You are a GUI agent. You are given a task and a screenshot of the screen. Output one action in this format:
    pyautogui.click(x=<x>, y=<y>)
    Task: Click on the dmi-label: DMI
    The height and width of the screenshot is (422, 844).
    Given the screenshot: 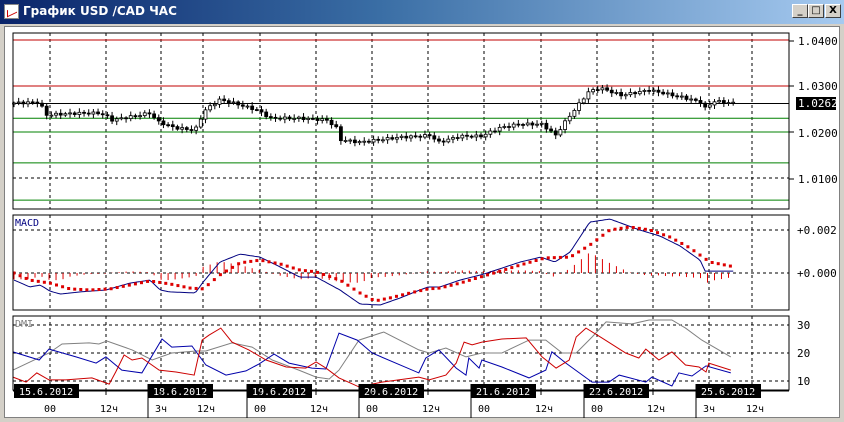 What is the action you would take?
    pyautogui.click(x=24, y=324)
    